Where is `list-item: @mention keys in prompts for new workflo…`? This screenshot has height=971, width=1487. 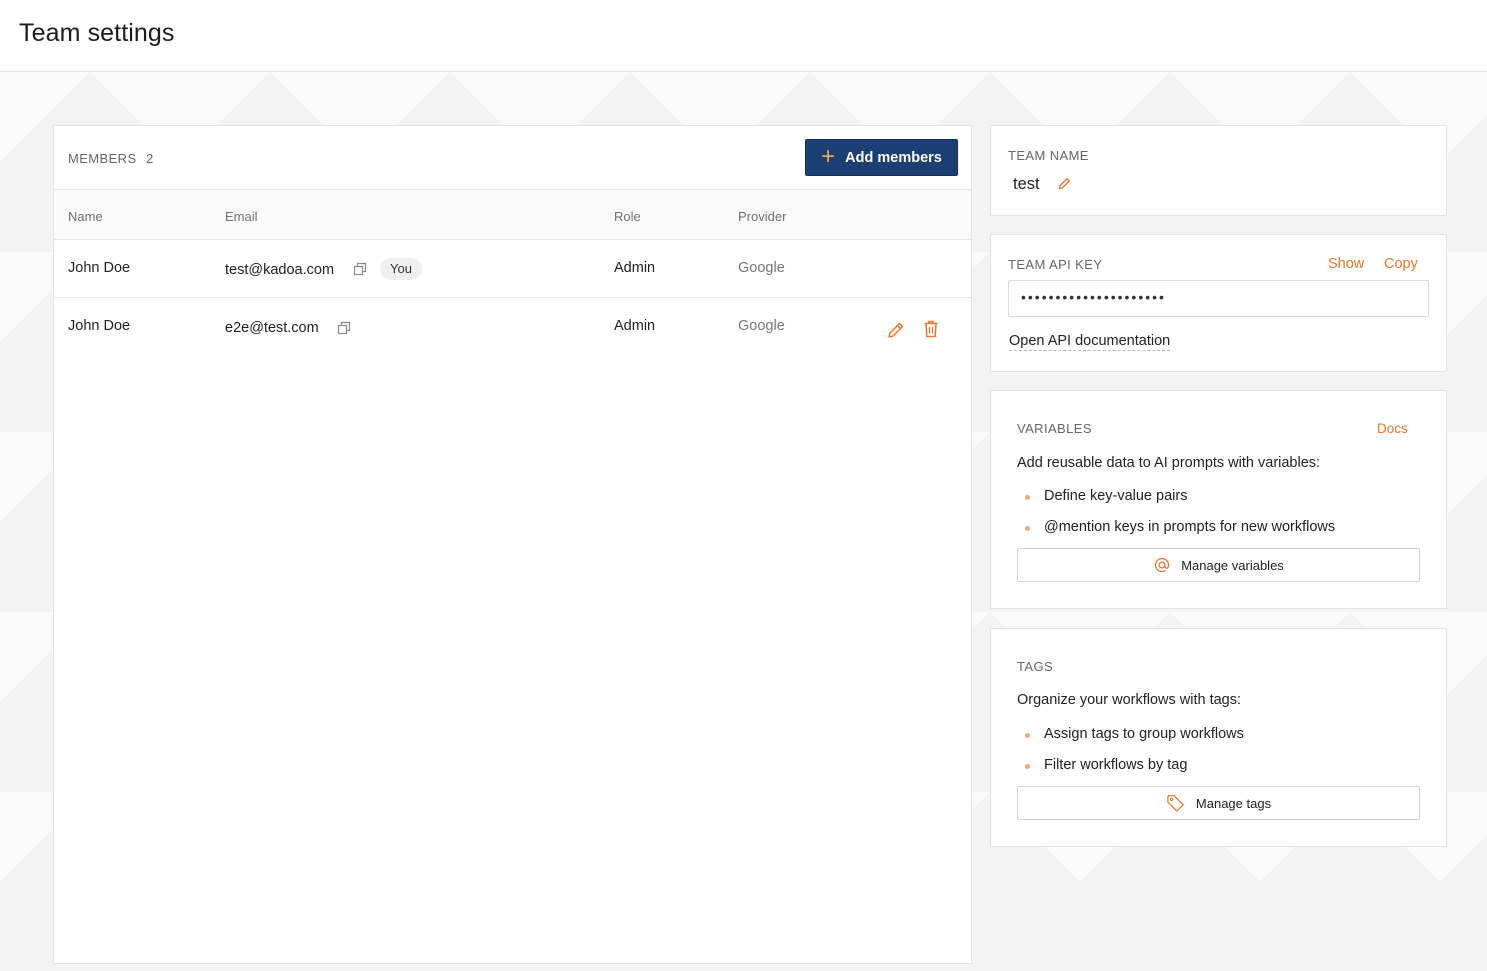 list-item: @mention keys in prompts for new workflo… is located at coordinates (1207, 528).